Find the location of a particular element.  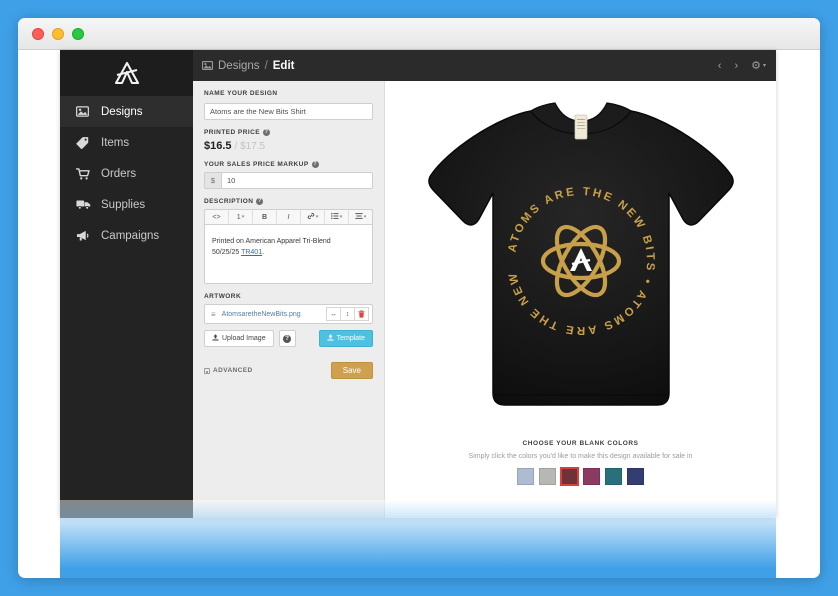

fit-height-icon: ↕ is located at coordinates (347, 314).